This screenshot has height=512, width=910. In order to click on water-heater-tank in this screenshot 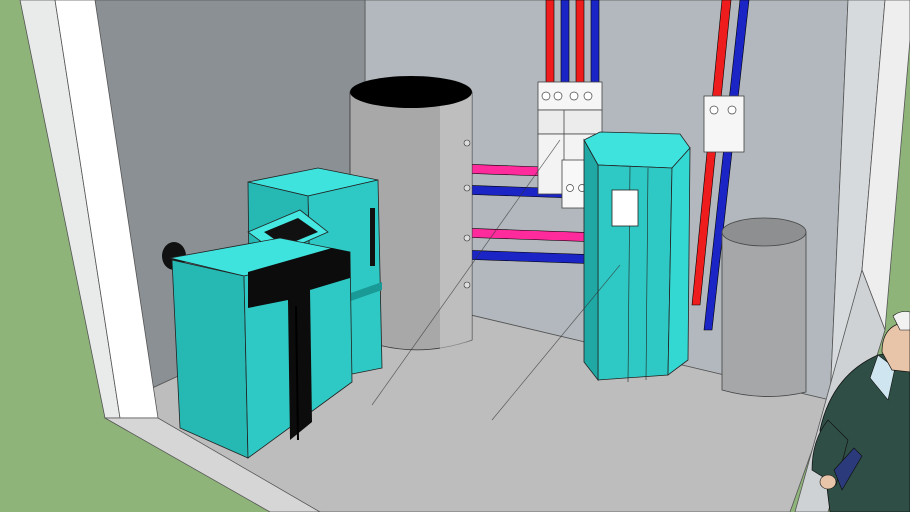, I will do `click(764, 307)`.